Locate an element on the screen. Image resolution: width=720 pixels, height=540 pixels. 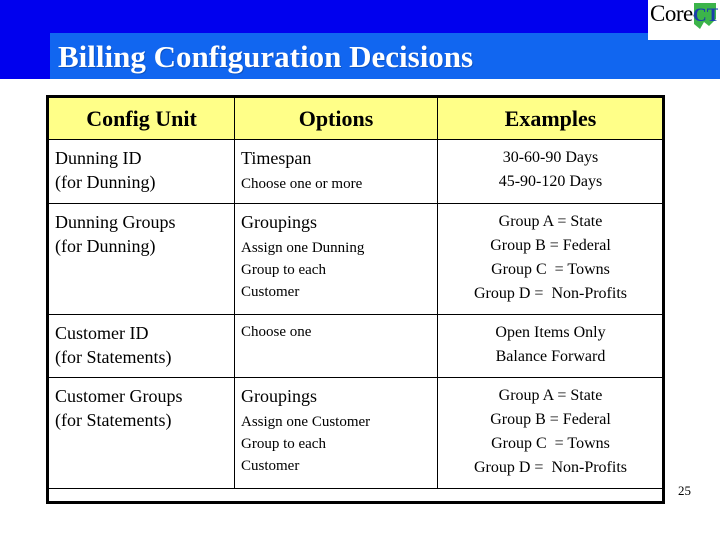
column-header-options: Options is located at coordinates (336, 118).